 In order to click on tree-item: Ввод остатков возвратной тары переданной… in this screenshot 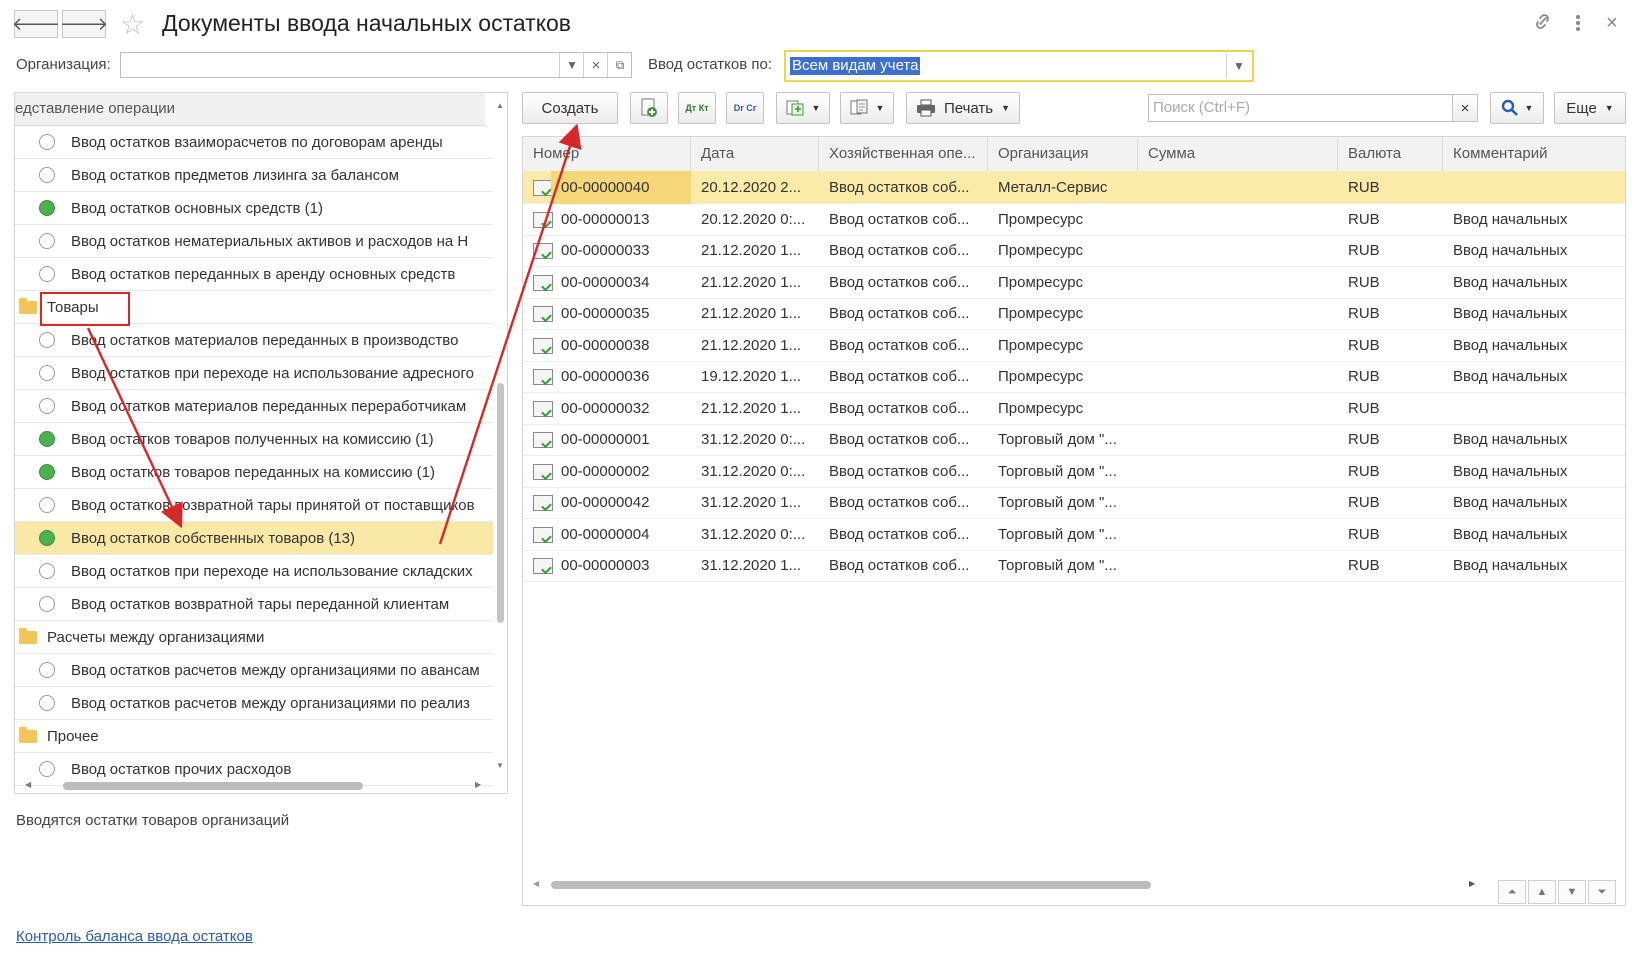, I will do `click(254, 604)`.